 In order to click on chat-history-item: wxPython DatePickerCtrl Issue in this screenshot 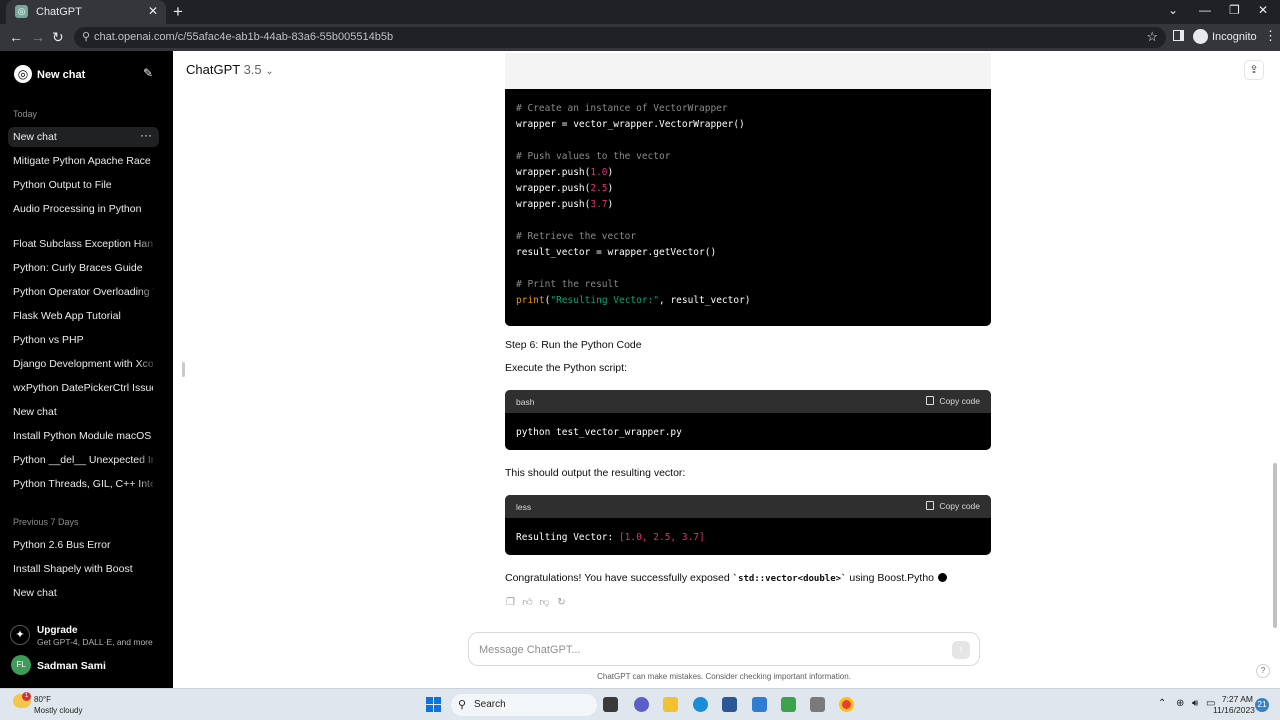, I will do `click(83, 388)`.